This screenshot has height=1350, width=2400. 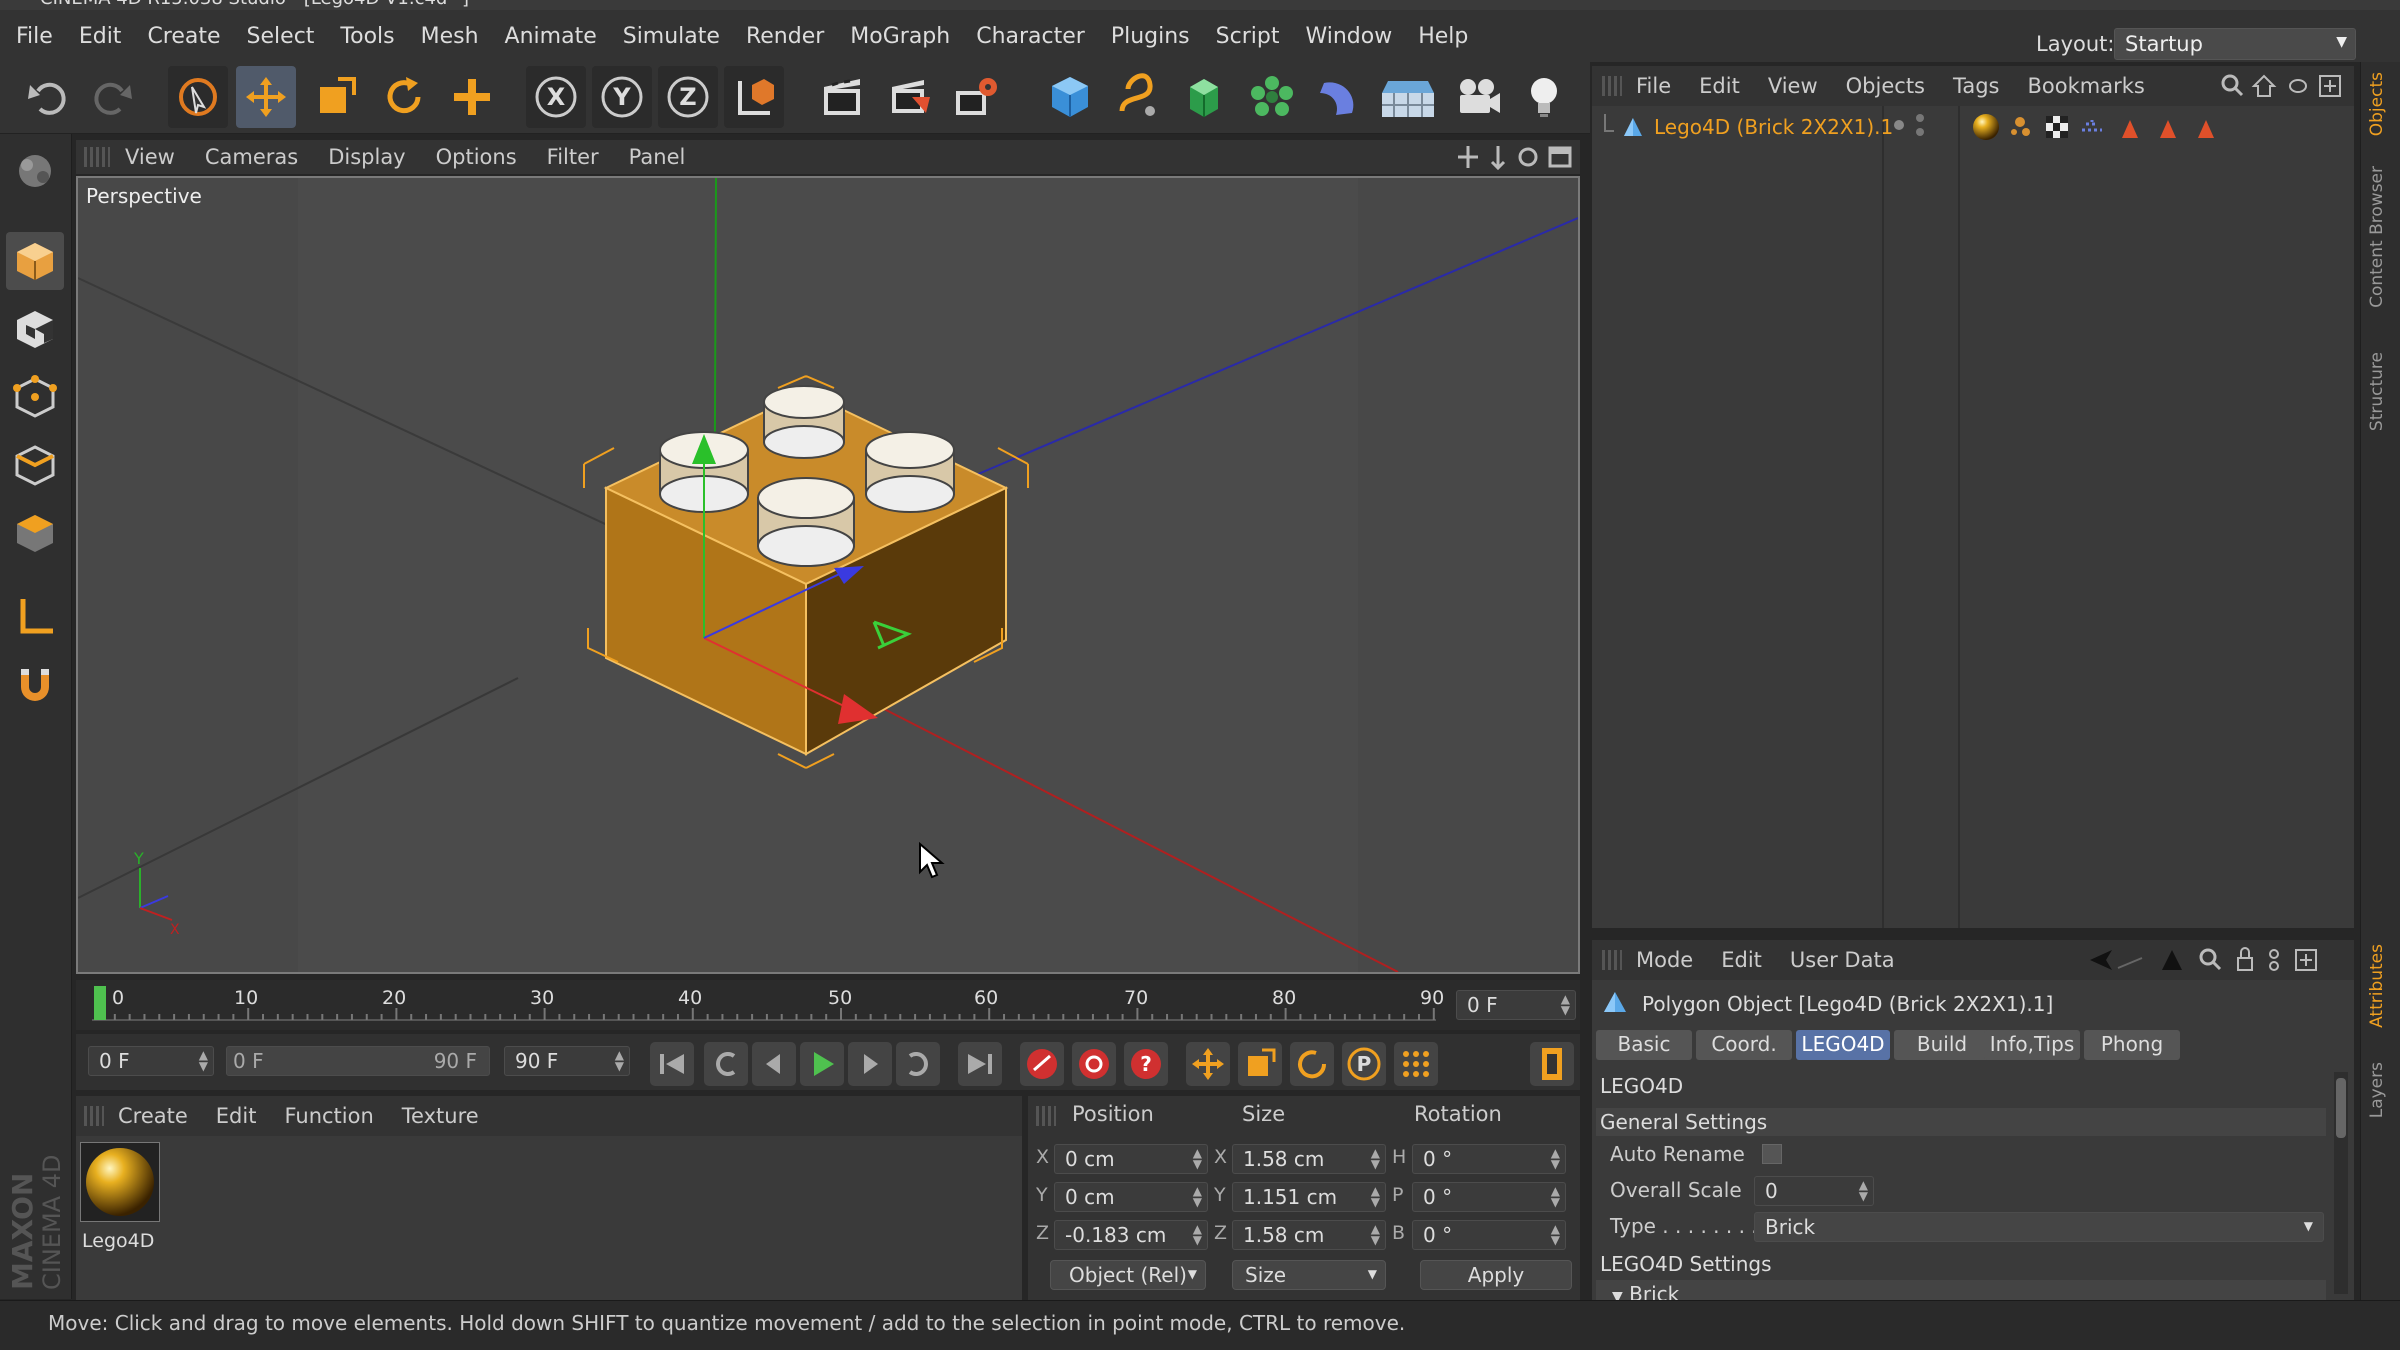 What do you see at coordinates (112, 97) in the screenshot?
I see `redo-button` at bounding box center [112, 97].